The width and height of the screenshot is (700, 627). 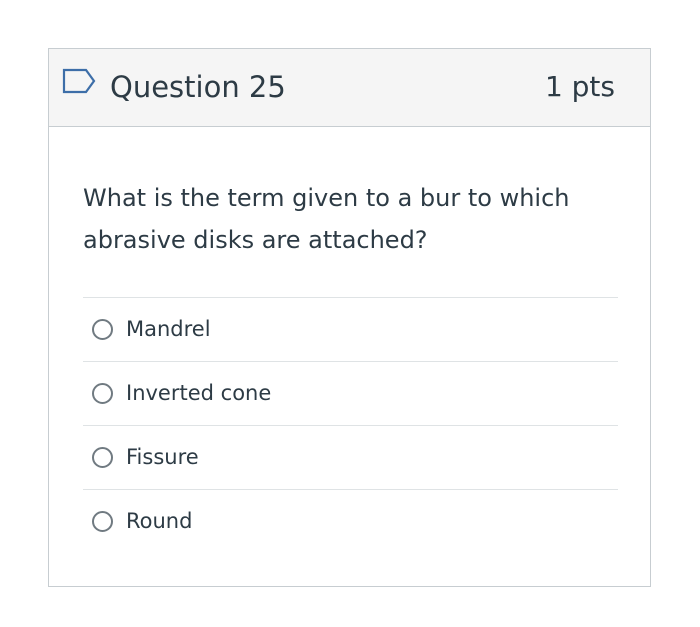 I want to click on answer-label: Mandrel, so click(x=168, y=329).